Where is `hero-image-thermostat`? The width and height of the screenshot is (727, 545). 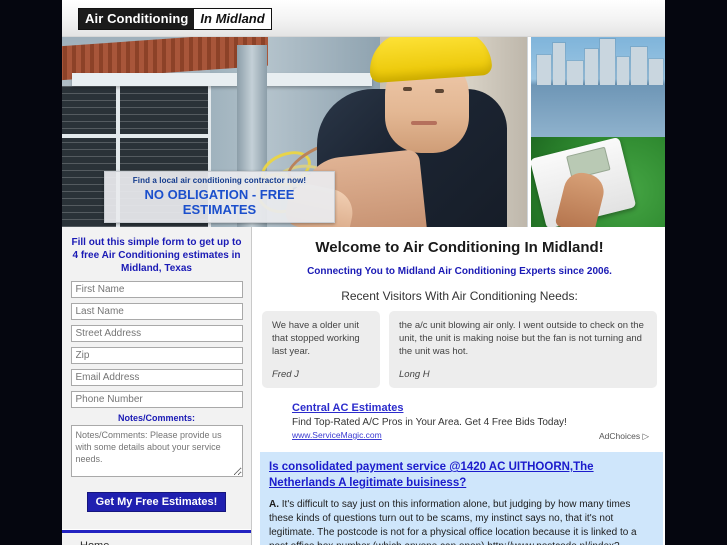 hero-image-thermostat is located at coordinates (596, 182).